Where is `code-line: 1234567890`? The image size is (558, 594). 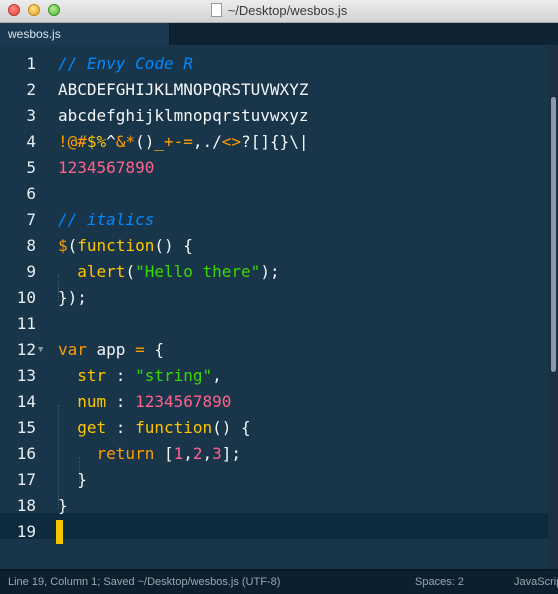
code-line: 1234567890 is located at coordinates (106, 168).